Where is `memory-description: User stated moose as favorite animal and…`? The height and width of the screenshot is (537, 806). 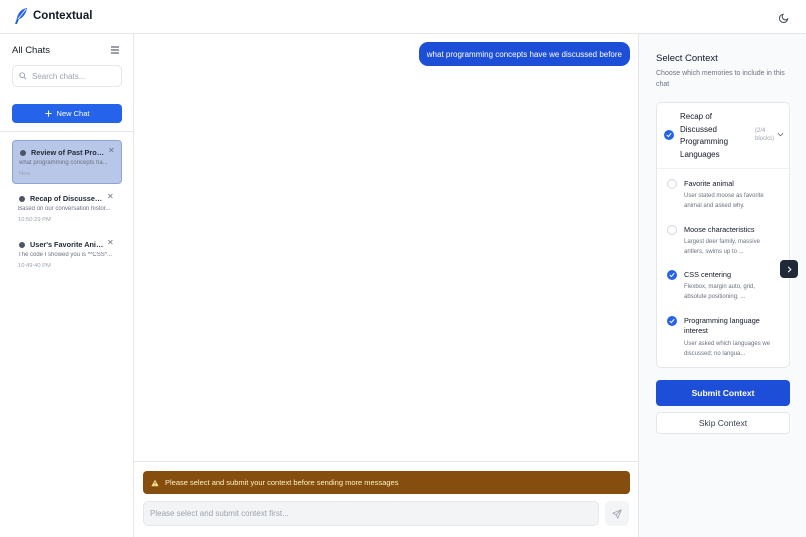 memory-description: User stated moose as favorite animal and… is located at coordinates (724, 201).